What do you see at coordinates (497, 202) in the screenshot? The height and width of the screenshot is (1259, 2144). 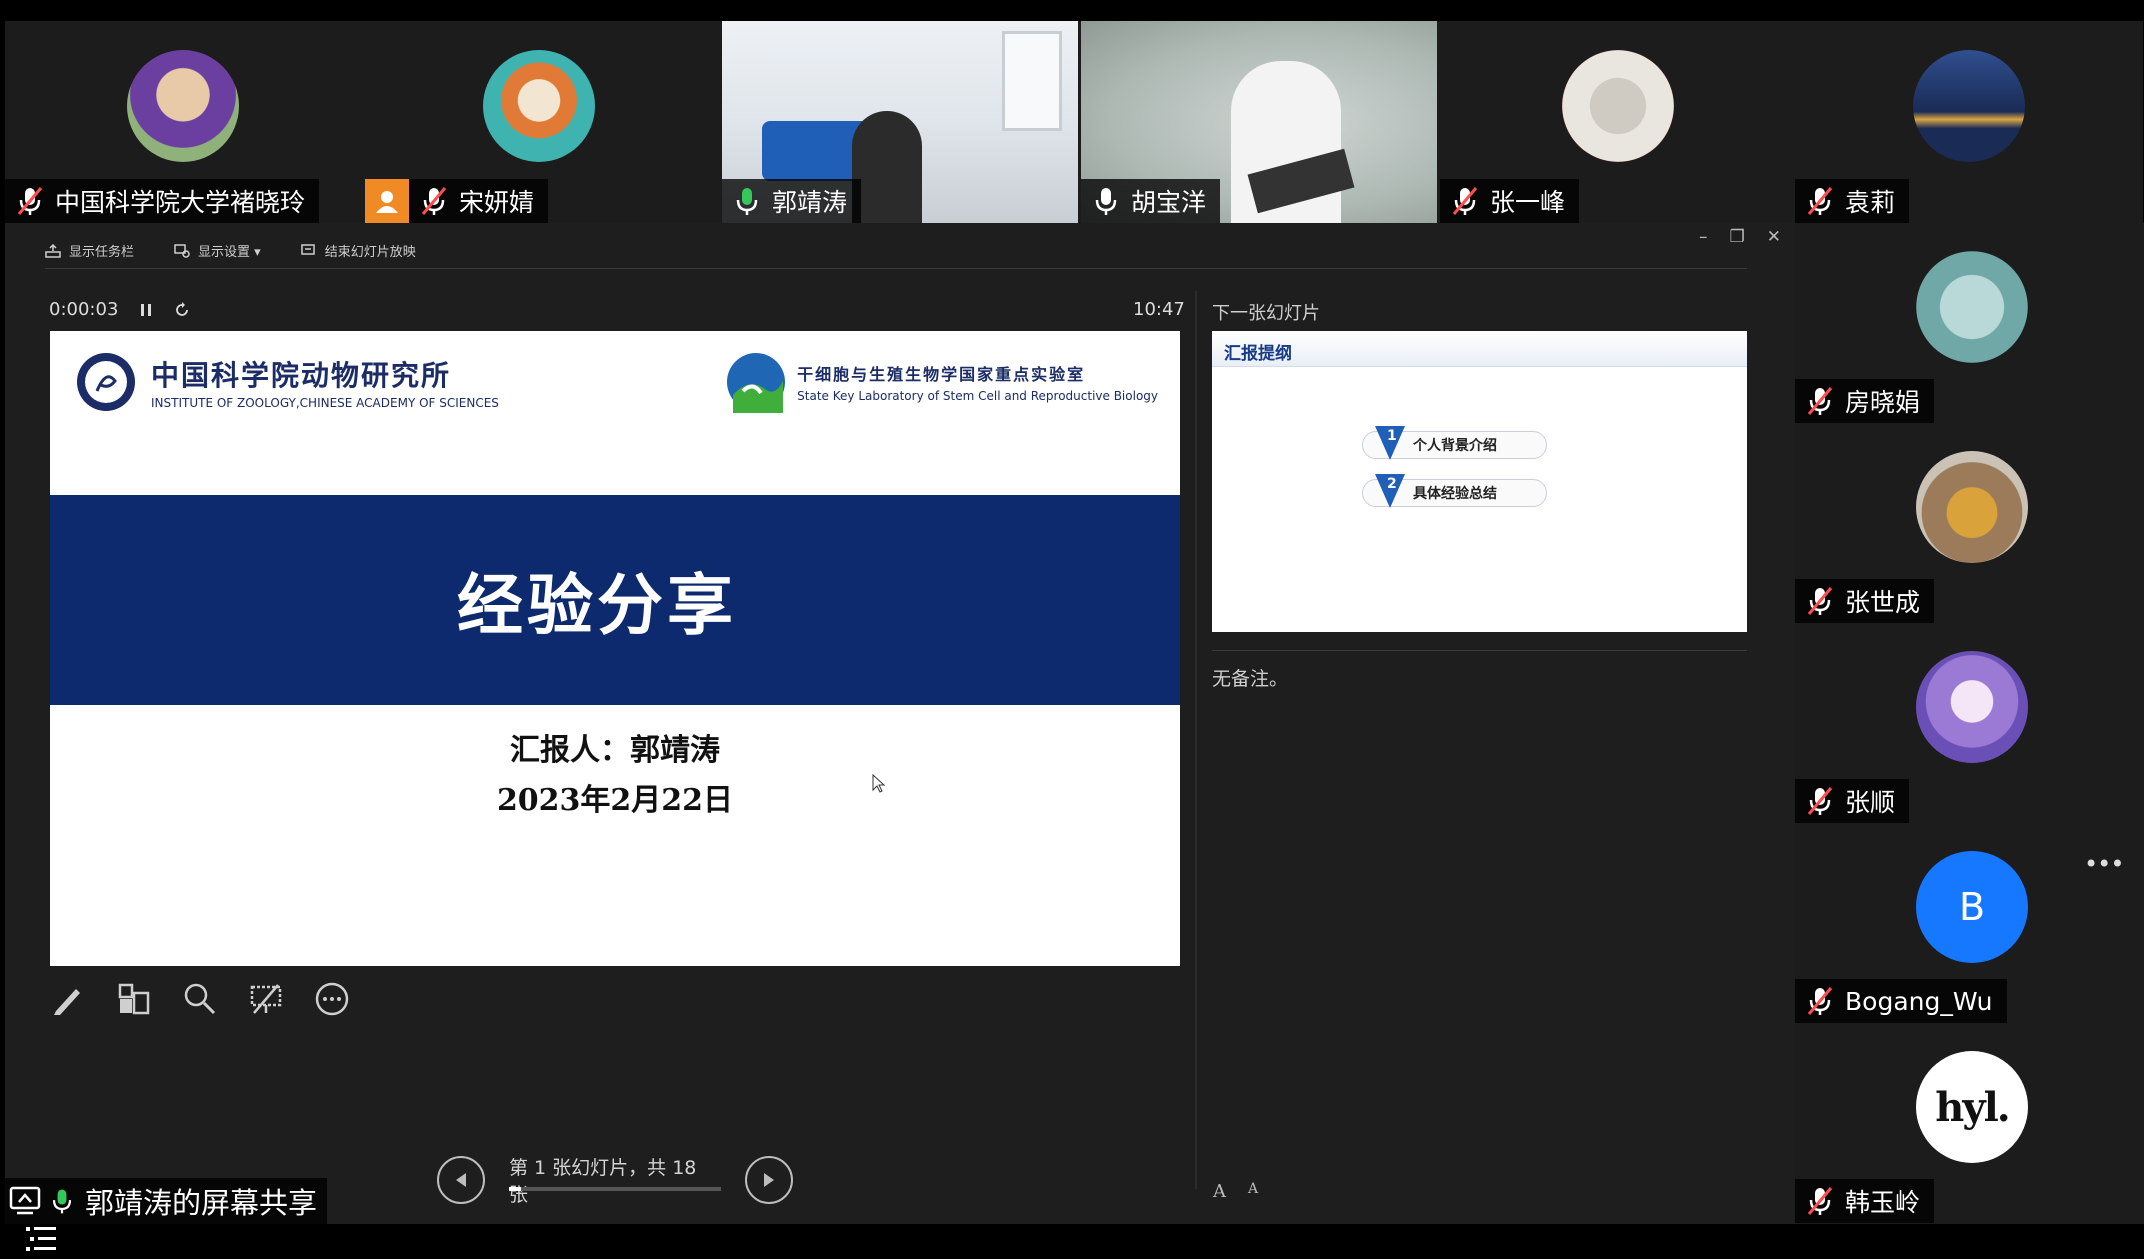 I see `participant-name: 宋妍婧` at bounding box center [497, 202].